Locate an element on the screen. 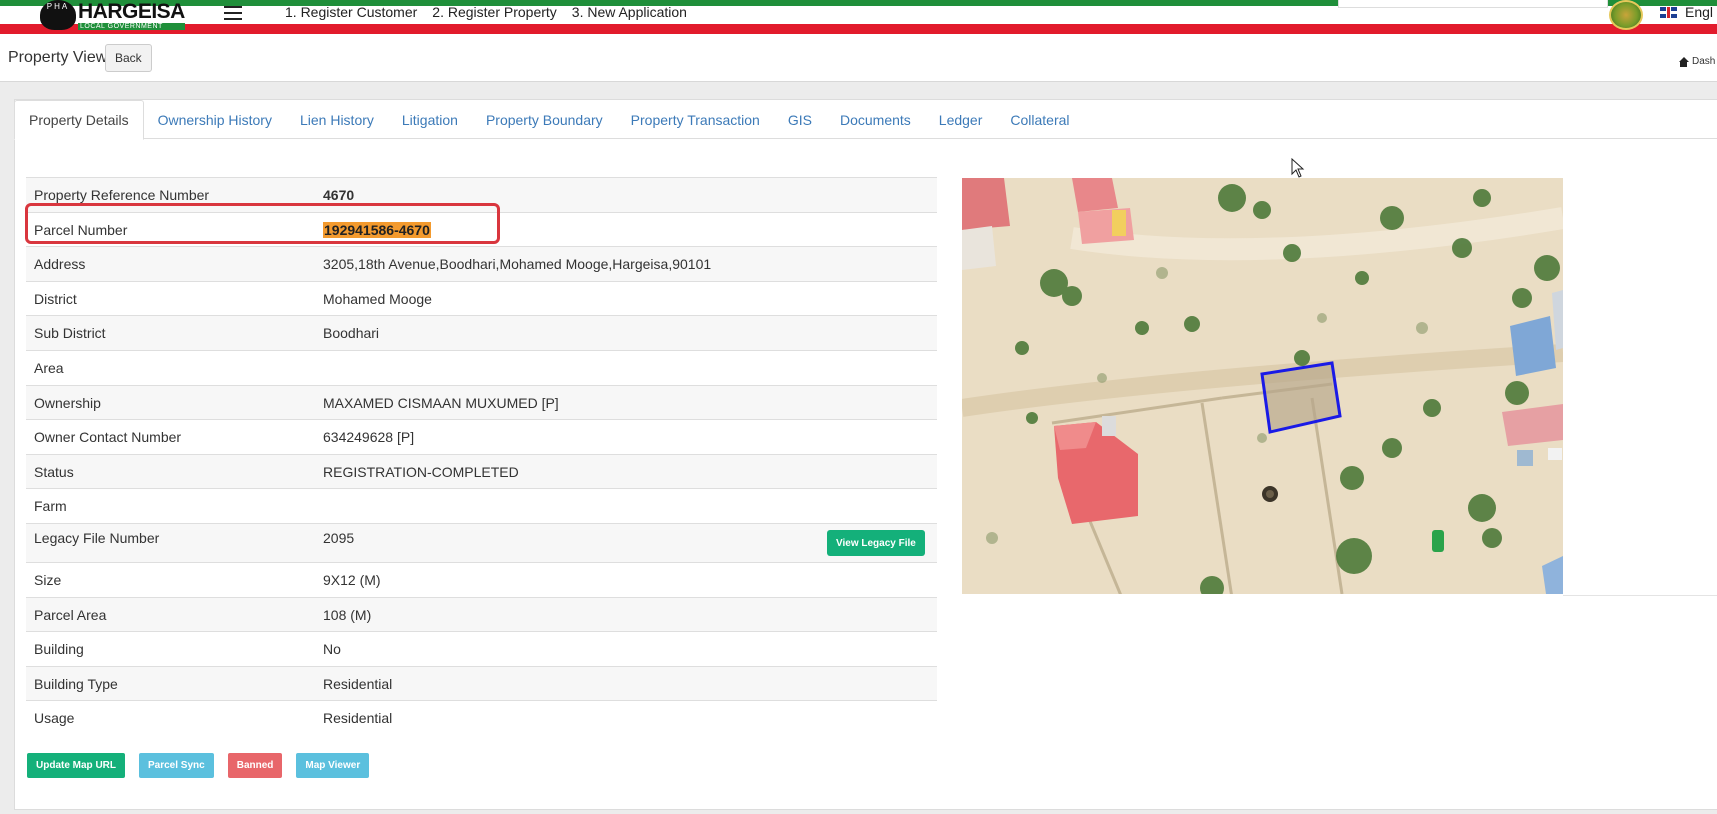  tab-ledger: Ledger is located at coordinates (961, 119).